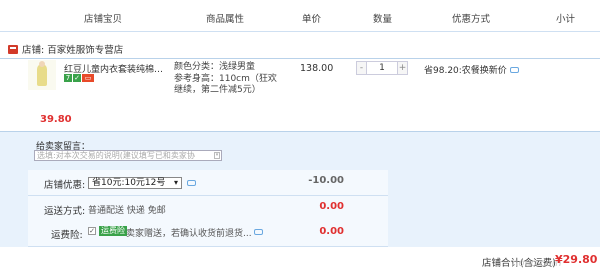  What do you see at coordinates (576, 259) in the screenshot?
I see `shop-total-amount: ¥29.80` at bounding box center [576, 259].